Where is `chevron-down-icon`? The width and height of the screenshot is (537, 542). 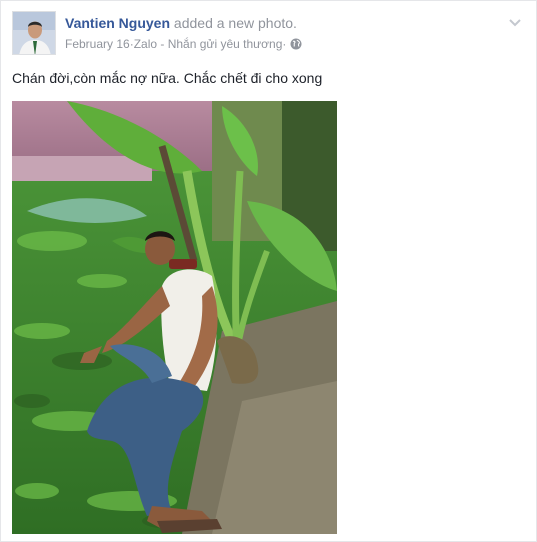
chevron-down-icon is located at coordinates (515, 21).